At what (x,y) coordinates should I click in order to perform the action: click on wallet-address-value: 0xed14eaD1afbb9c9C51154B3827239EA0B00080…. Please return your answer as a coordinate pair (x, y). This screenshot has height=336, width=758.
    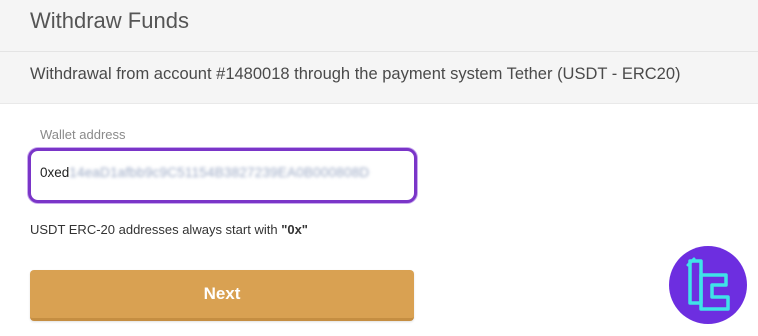
    Looking at the image, I should click on (204, 172).